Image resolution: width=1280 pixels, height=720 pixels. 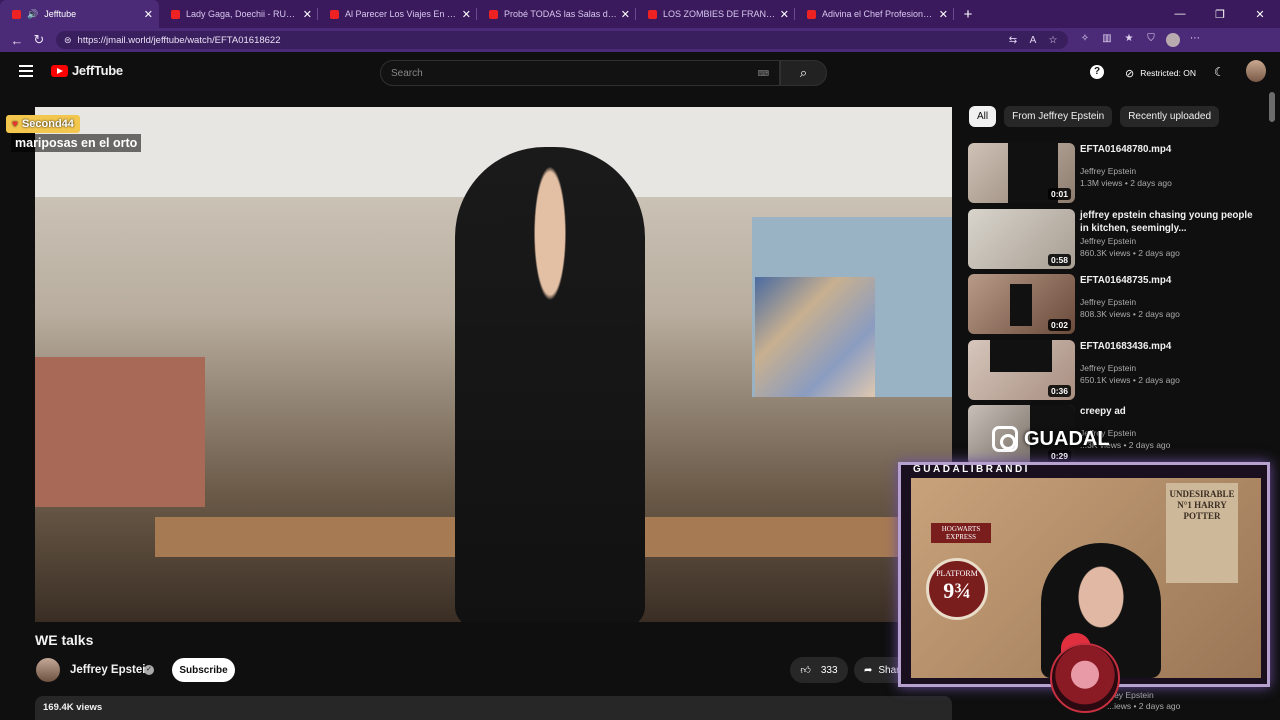 I want to click on streamer-avatar, so click(x=1085, y=678).